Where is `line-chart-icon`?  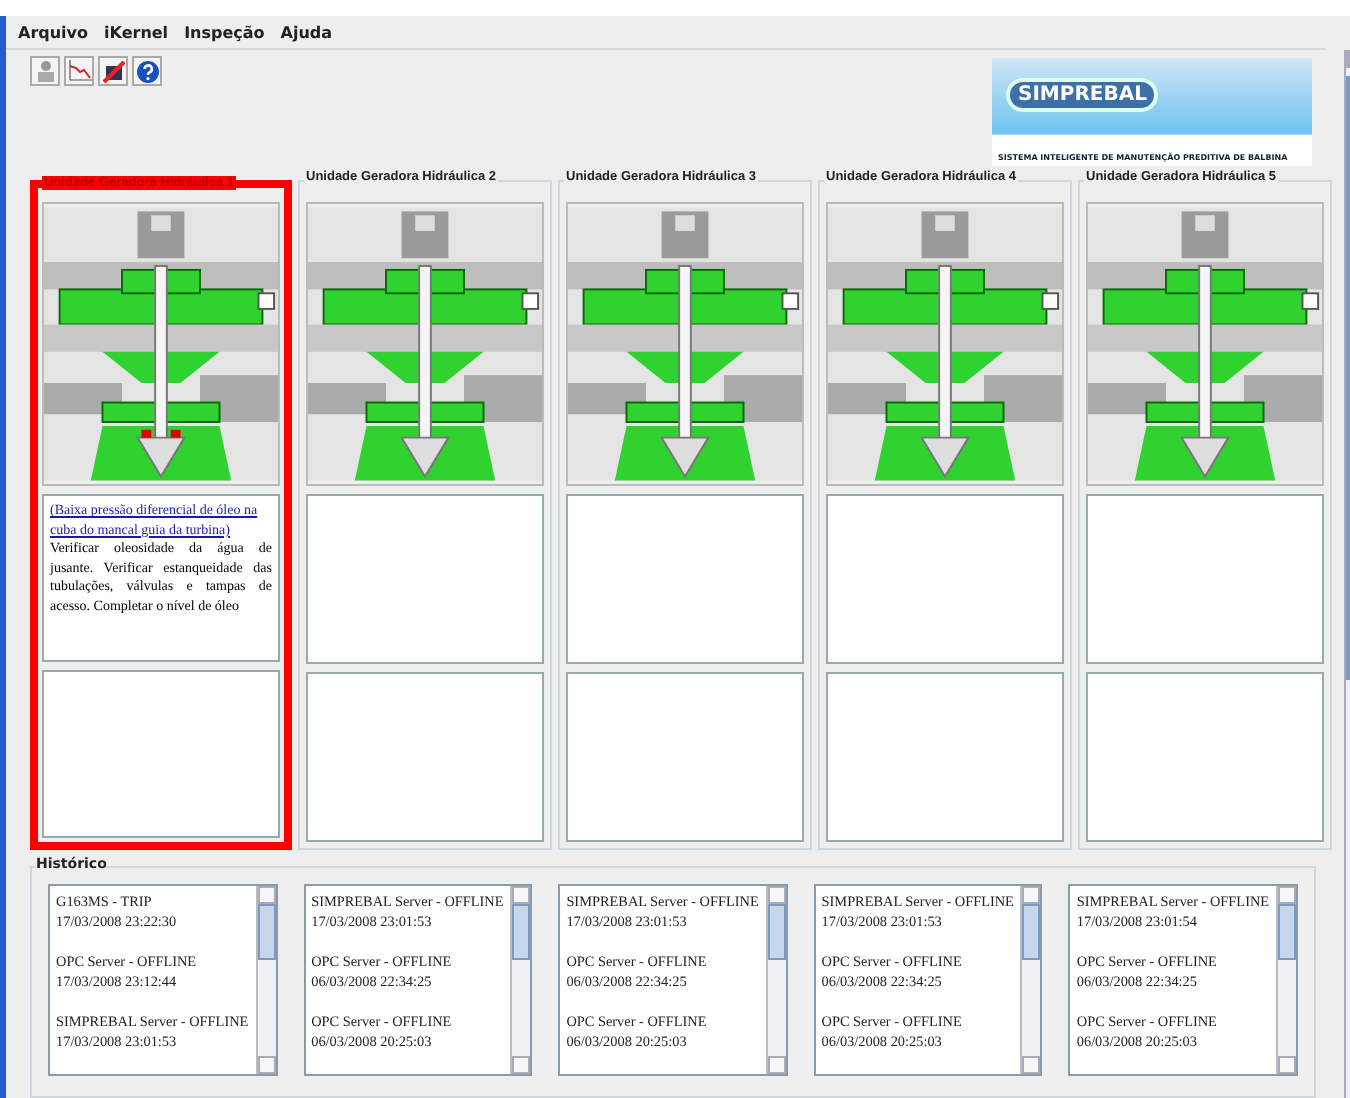
line-chart-icon is located at coordinates (79, 71).